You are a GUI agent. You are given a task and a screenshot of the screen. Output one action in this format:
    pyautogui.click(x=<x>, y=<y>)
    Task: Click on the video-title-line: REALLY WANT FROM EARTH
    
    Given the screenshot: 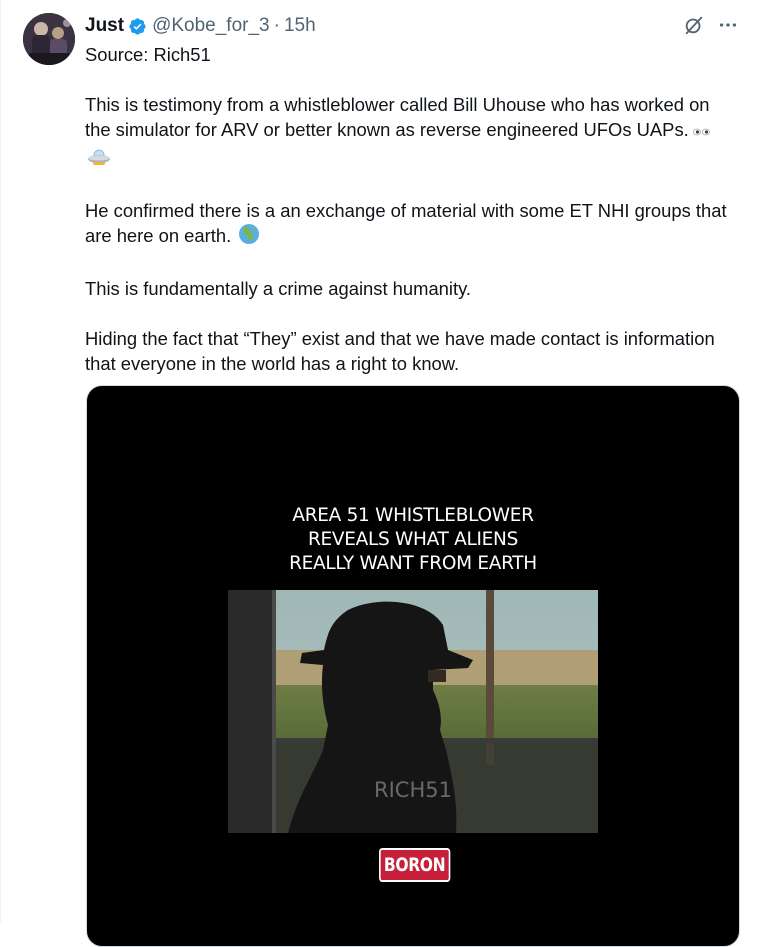 What is the action you would take?
    pyautogui.click(x=413, y=563)
    